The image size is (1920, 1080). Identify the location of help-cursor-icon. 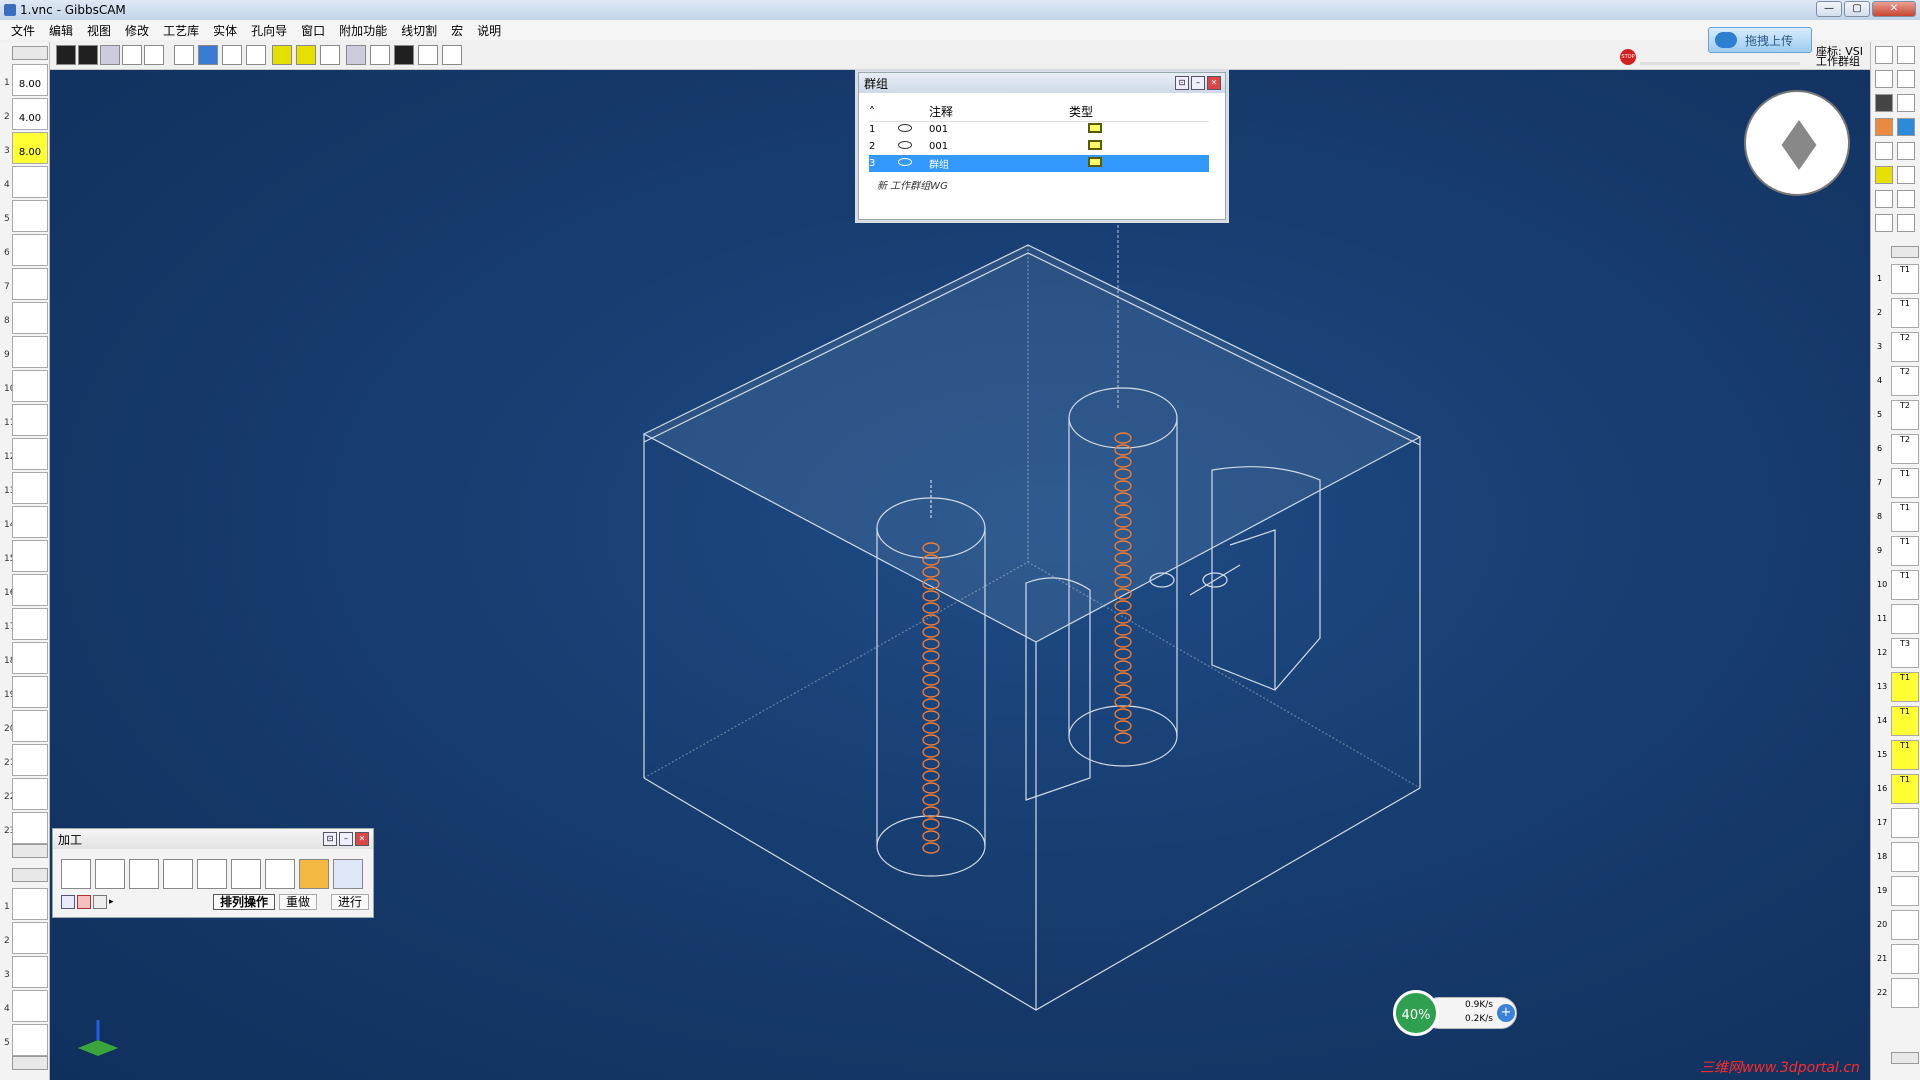
(452, 55).